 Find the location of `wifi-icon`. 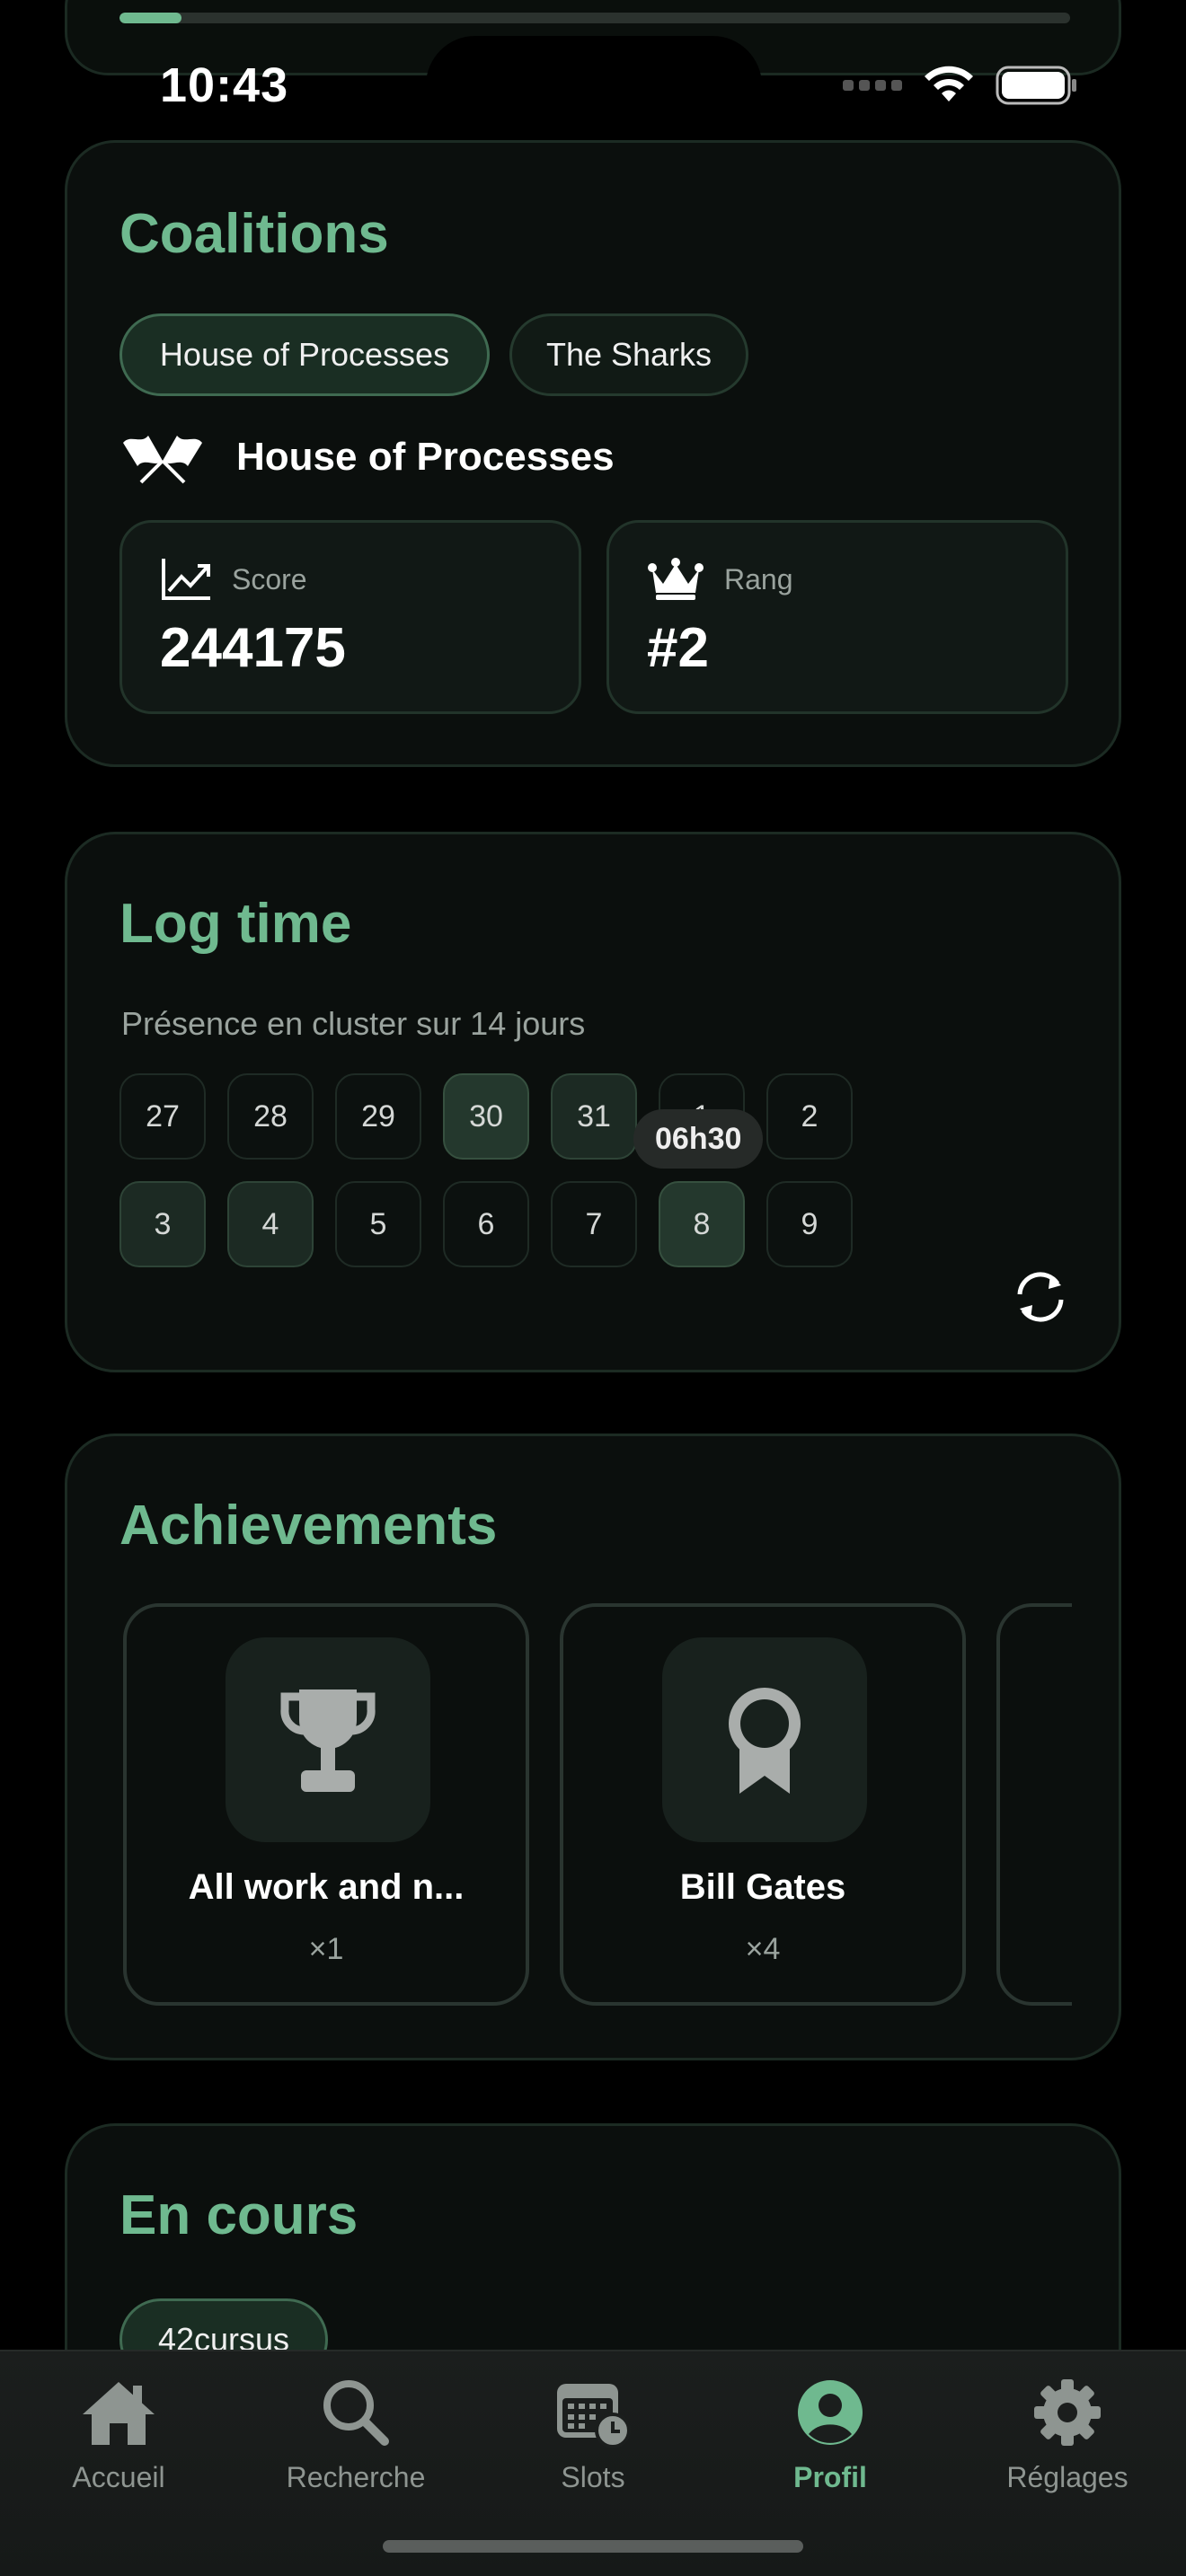

wifi-icon is located at coordinates (949, 83).